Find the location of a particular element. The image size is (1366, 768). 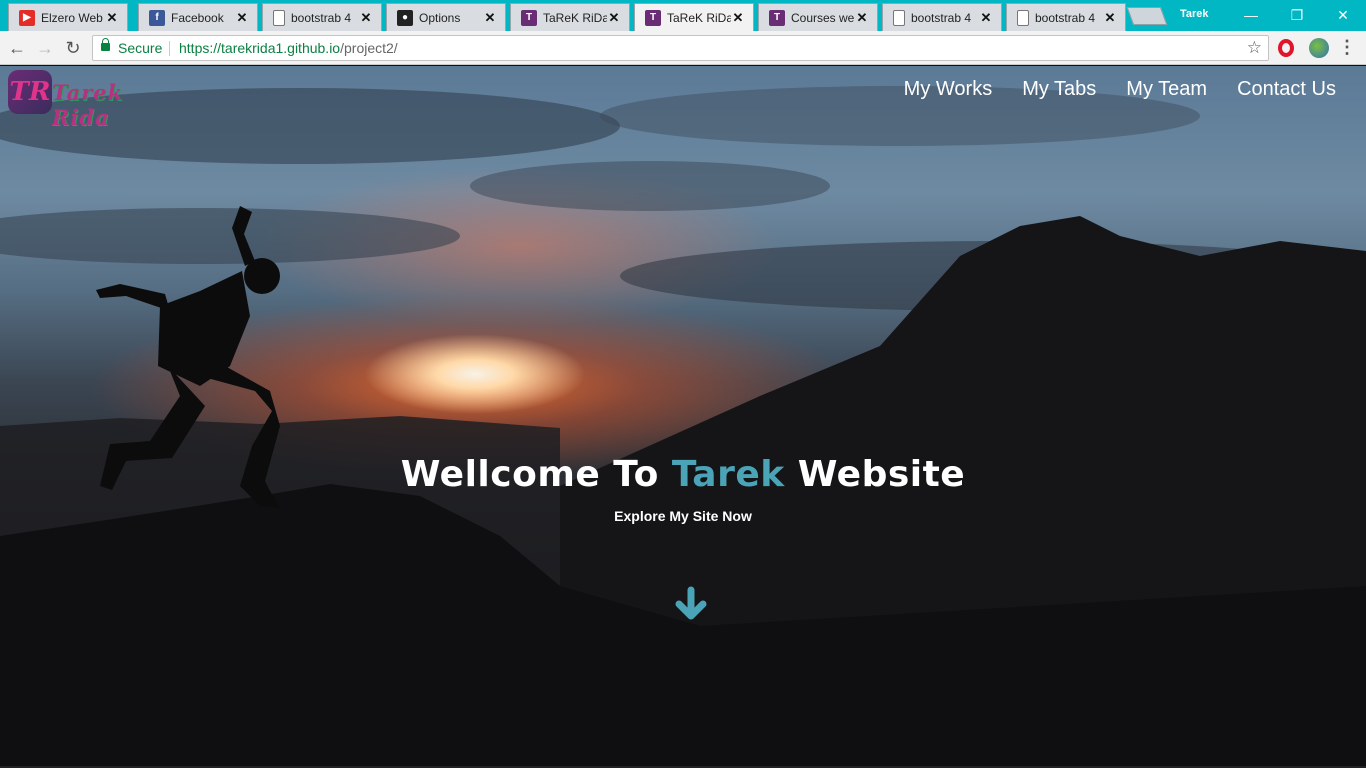

forward-icon: → is located at coordinates (45, 48).